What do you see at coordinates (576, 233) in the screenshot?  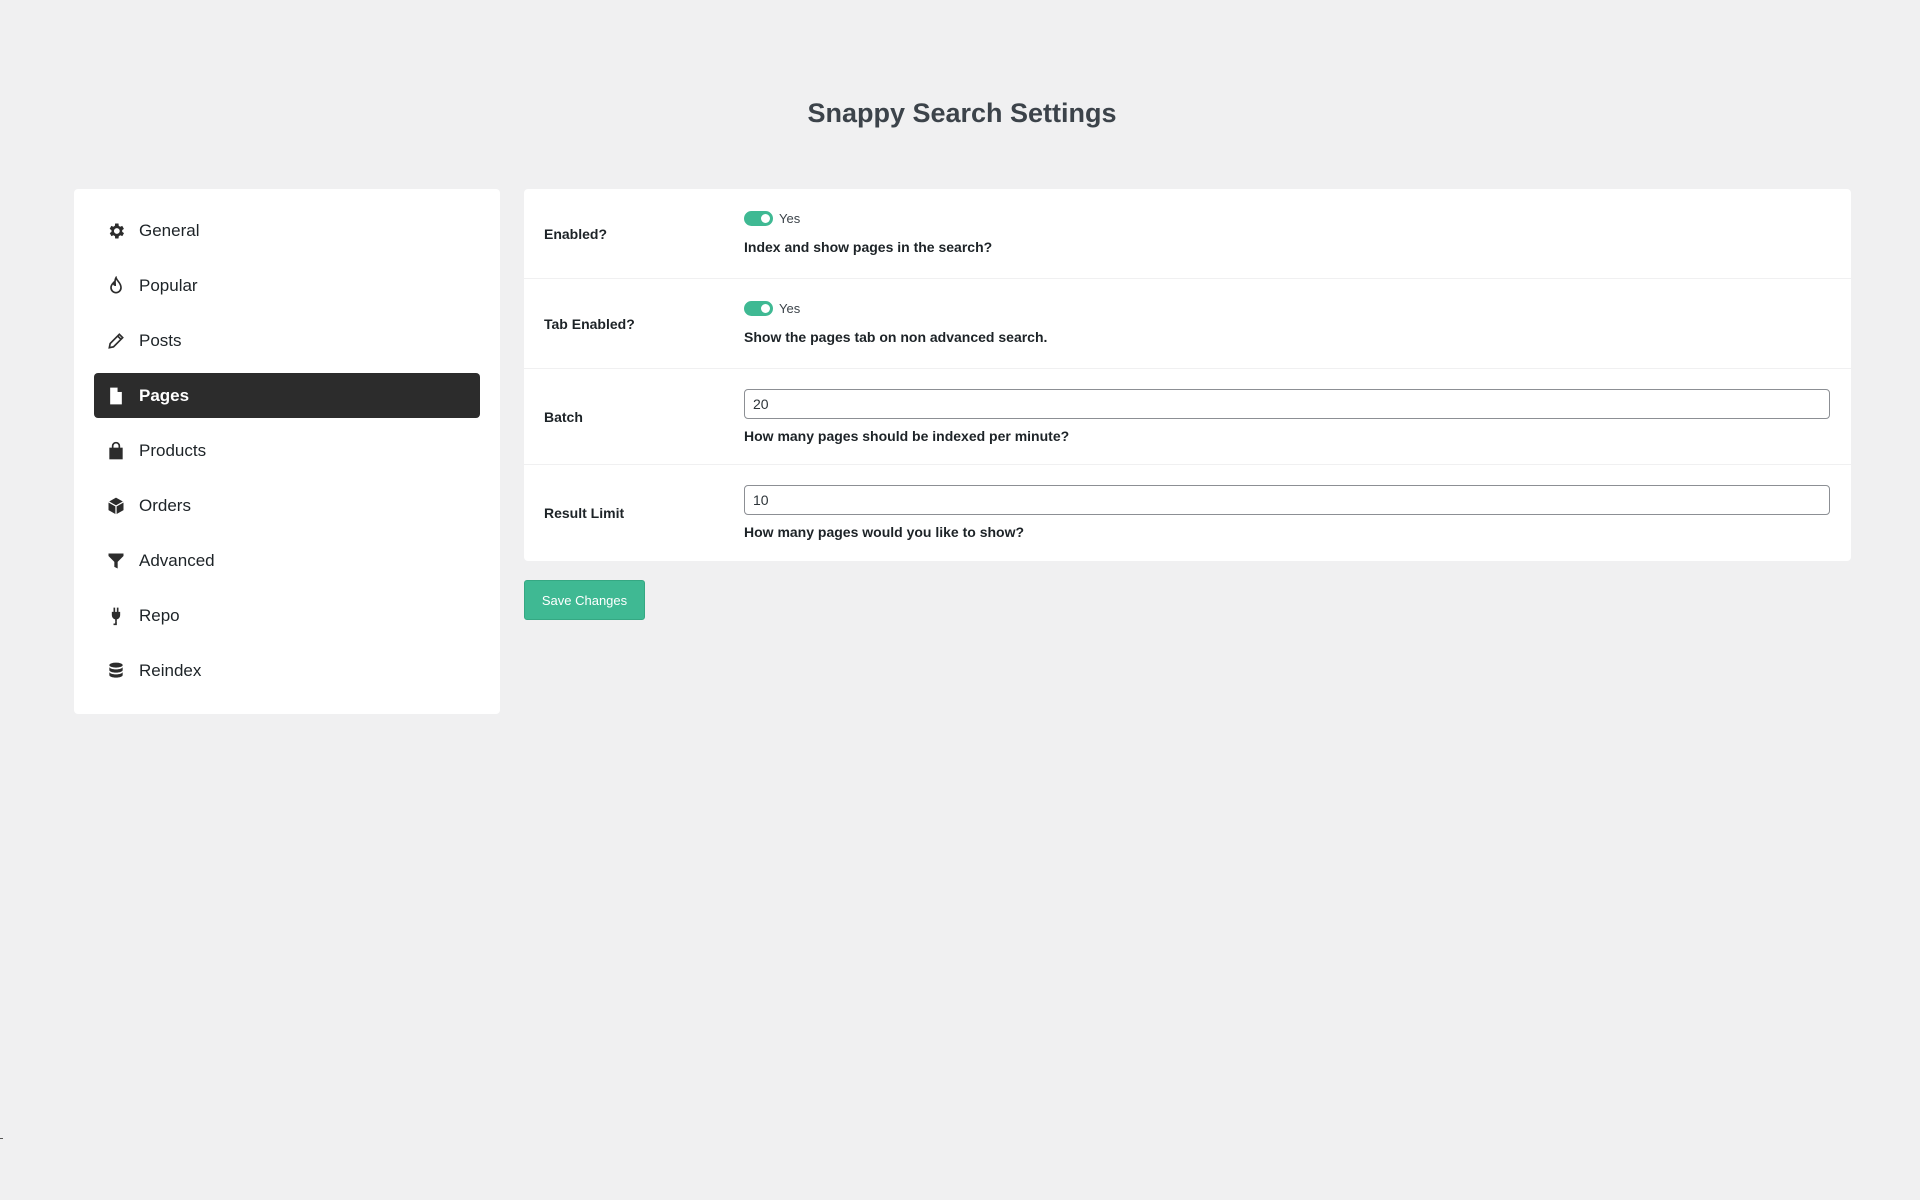 I see `setting-label: Enabled?` at bounding box center [576, 233].